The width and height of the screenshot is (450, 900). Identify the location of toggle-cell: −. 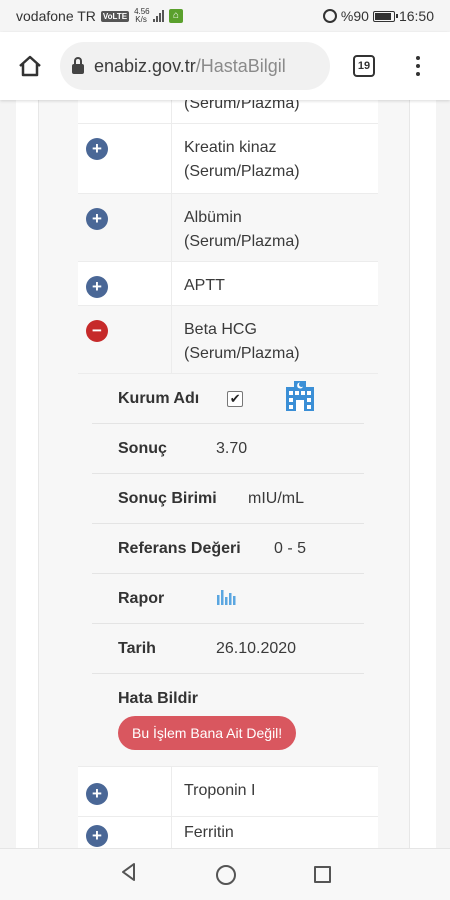
(125, 339).